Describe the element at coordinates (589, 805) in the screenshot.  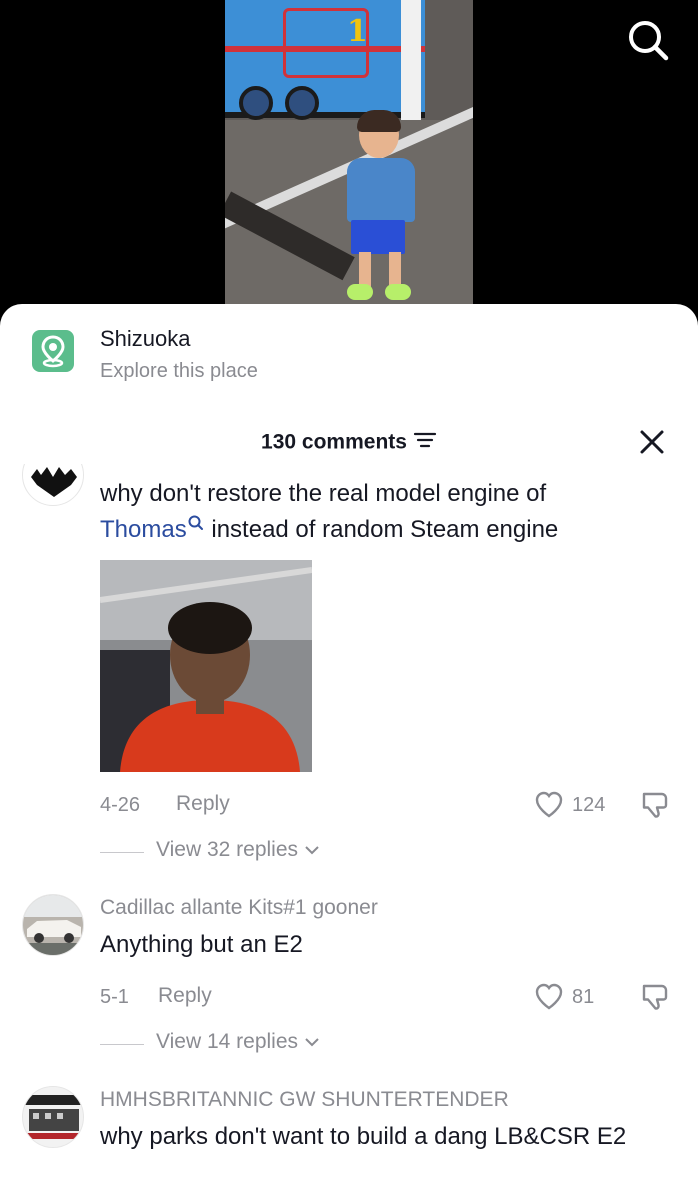
I see `like-count: 124` at that location.